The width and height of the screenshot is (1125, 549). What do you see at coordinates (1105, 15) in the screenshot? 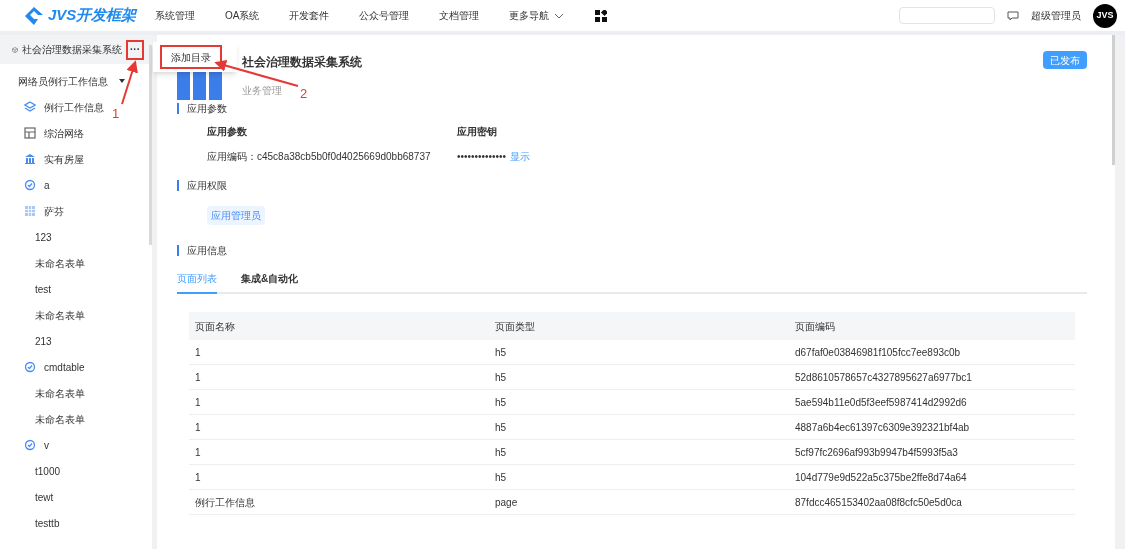
I see `avatar: JVS` at bounding box center [1105, 15].